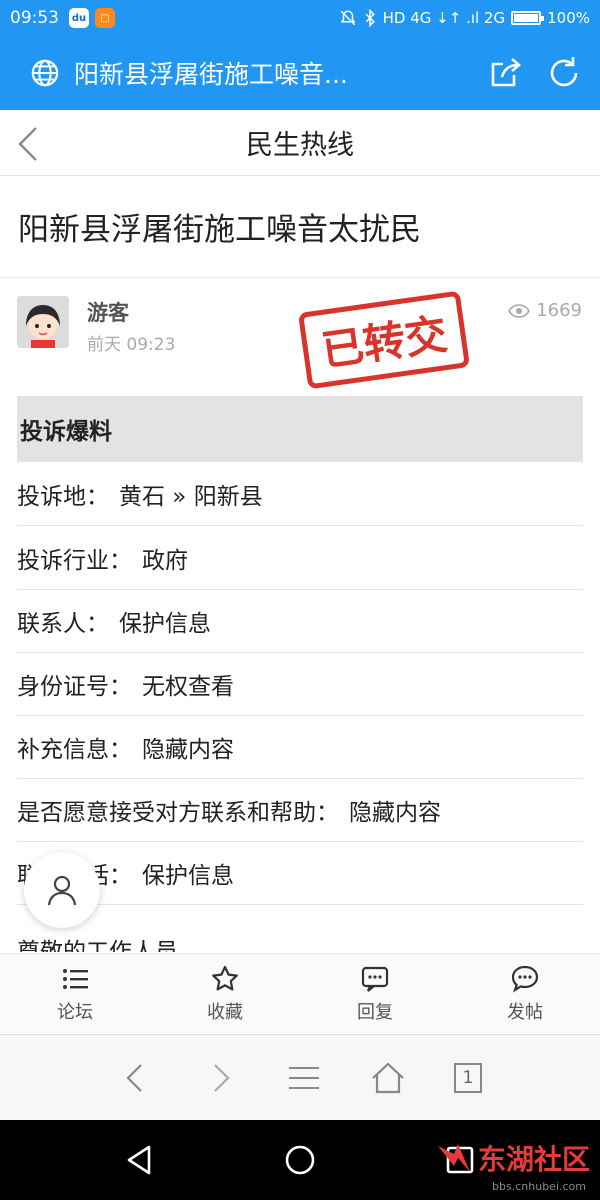 This screenshot has width=600, height=1200. Describe the element at coordinates (300, 277) in the screenshot. I see `divider` at that location.